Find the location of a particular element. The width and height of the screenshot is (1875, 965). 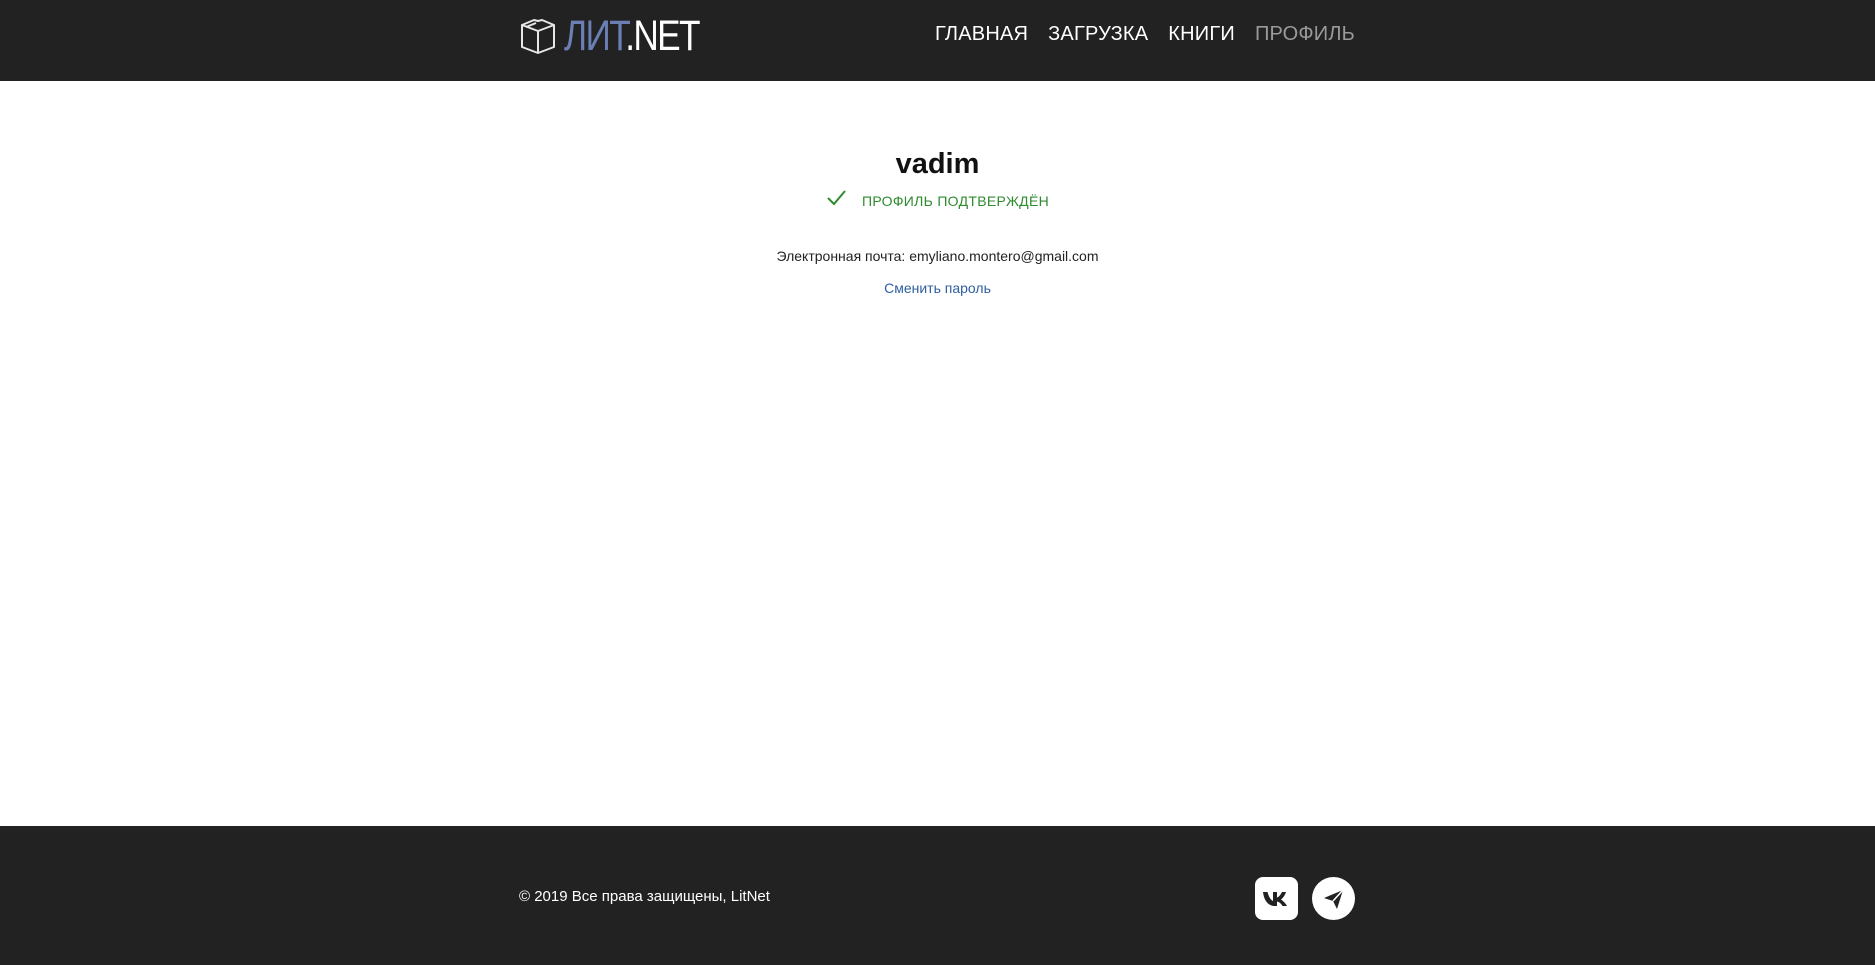

email-value: emyliano.montero@gmail.com is located at coordinates (1004, 256).